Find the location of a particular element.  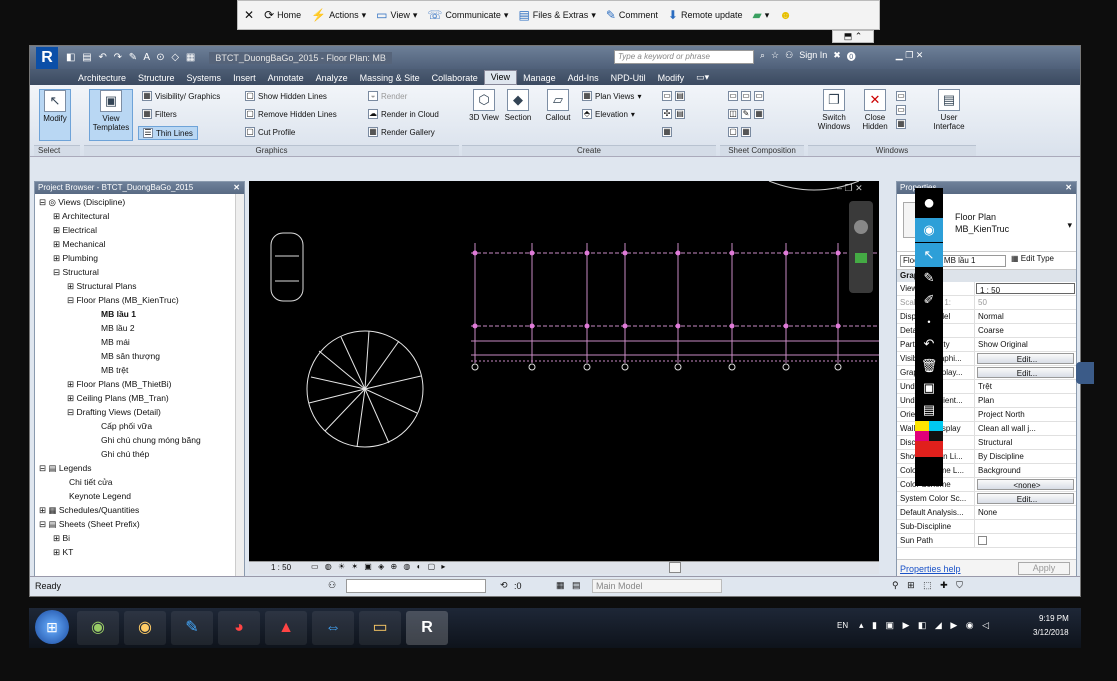

files-extras-button: ▤ Files & Extras ▾ is located at coordinates (556, 15).